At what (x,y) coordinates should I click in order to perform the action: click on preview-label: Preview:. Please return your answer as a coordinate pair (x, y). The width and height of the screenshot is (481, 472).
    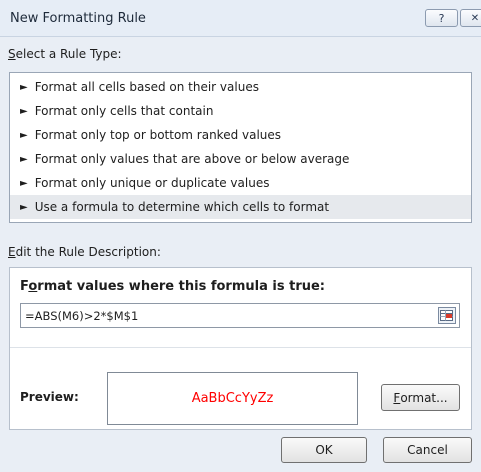
    Looking at the image, I should click on (49, 397).